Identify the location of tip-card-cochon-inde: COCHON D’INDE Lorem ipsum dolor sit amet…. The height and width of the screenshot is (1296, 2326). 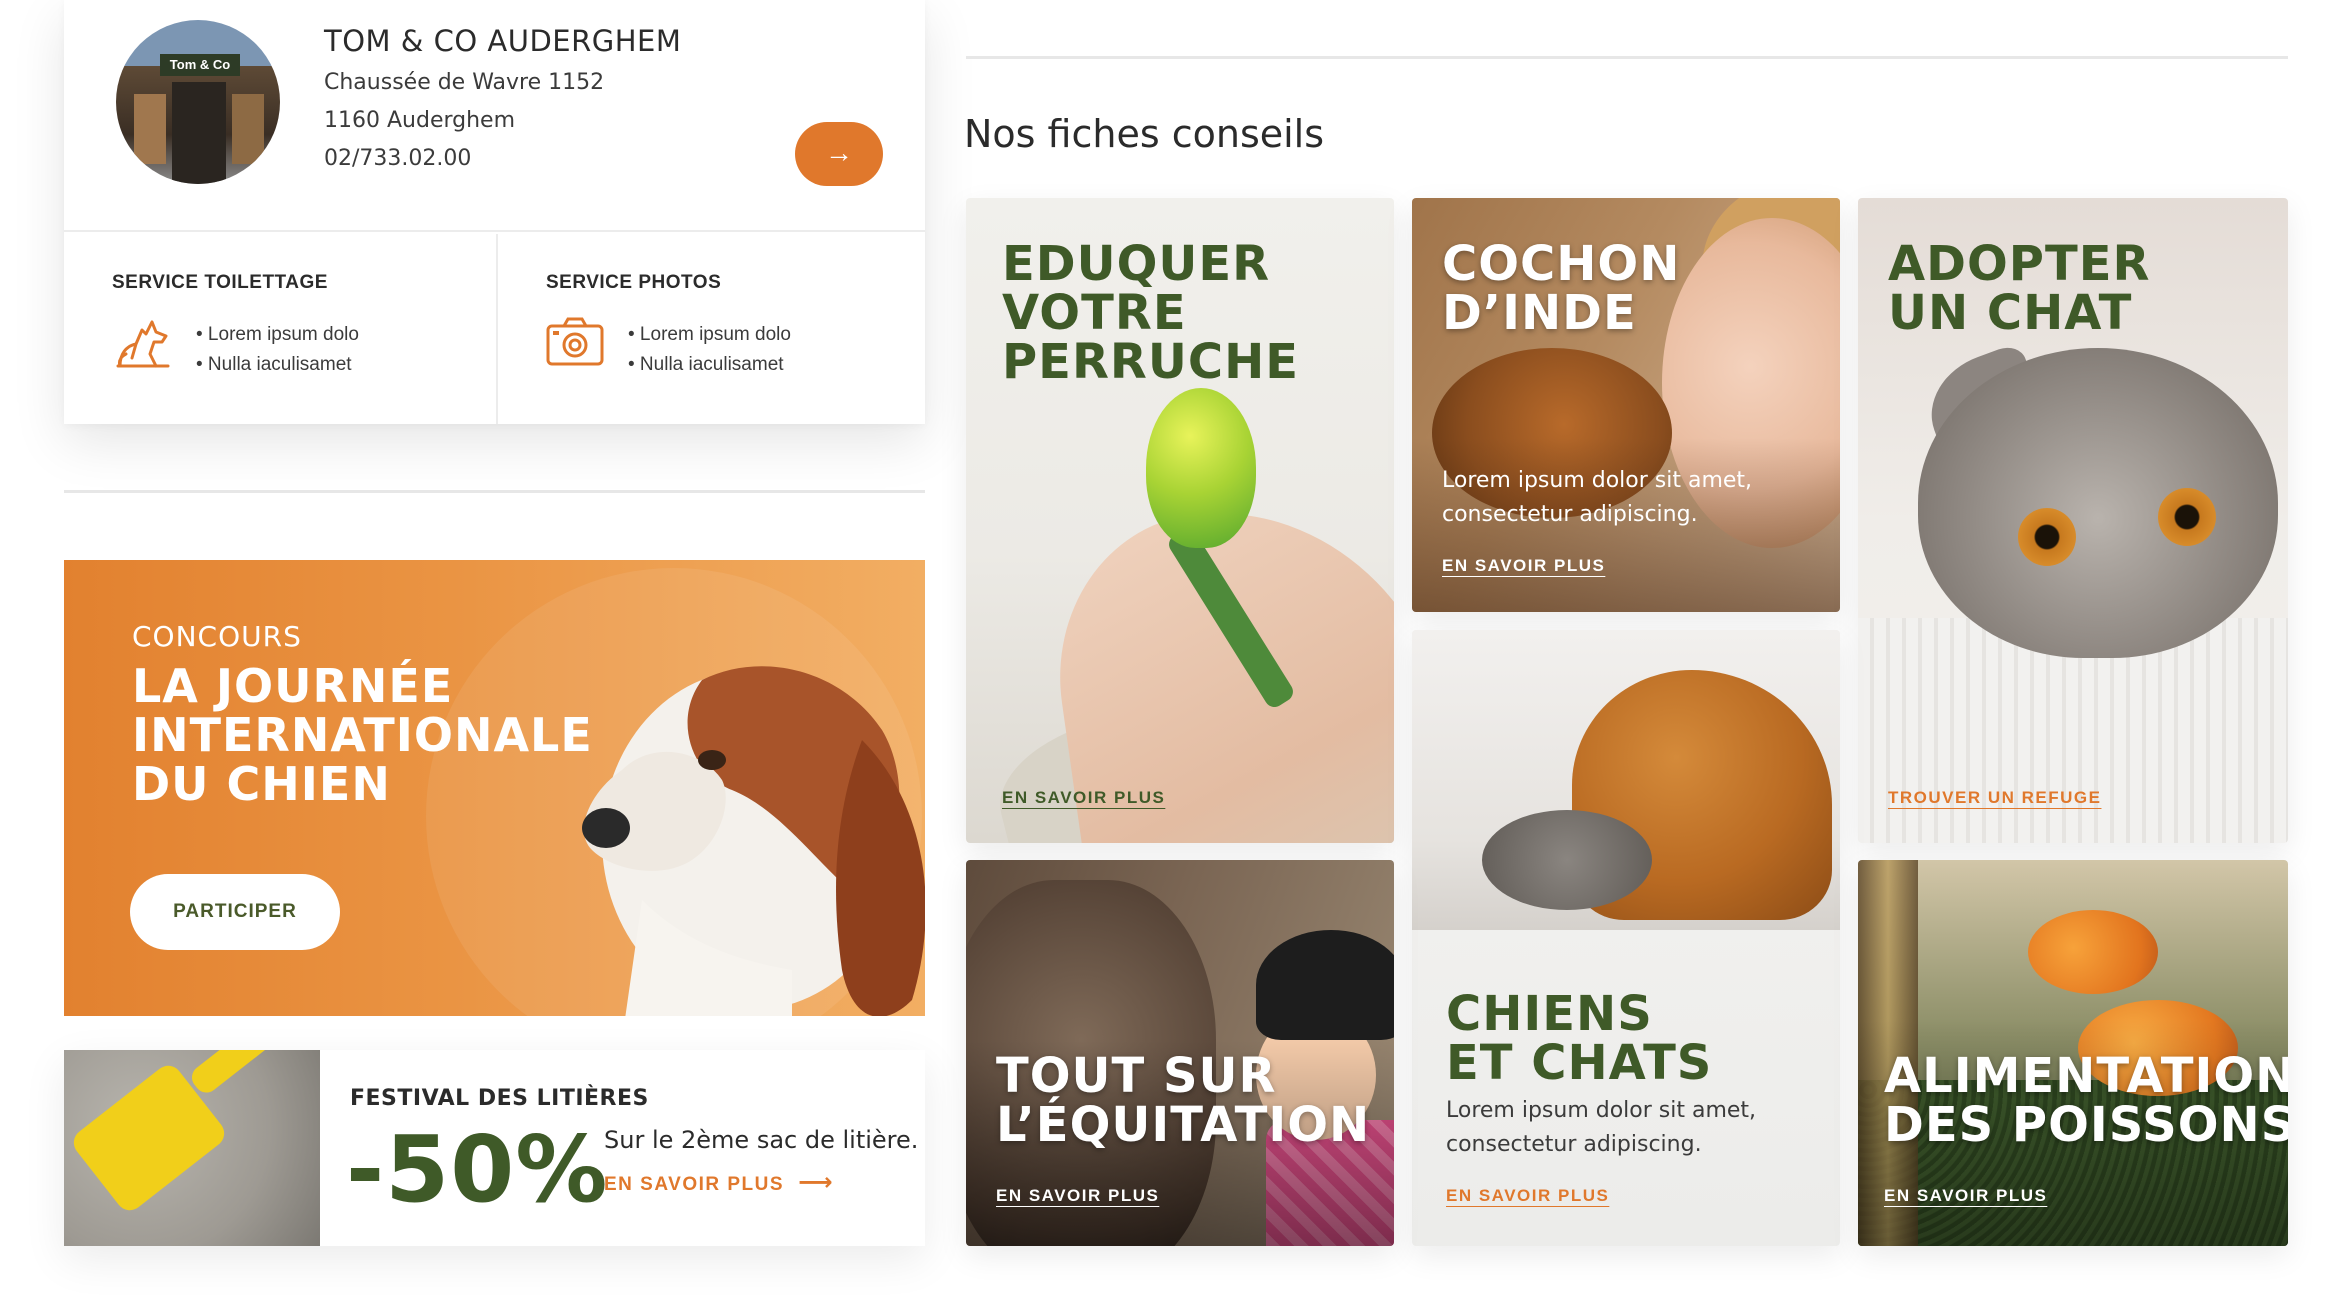
(1626, 405).